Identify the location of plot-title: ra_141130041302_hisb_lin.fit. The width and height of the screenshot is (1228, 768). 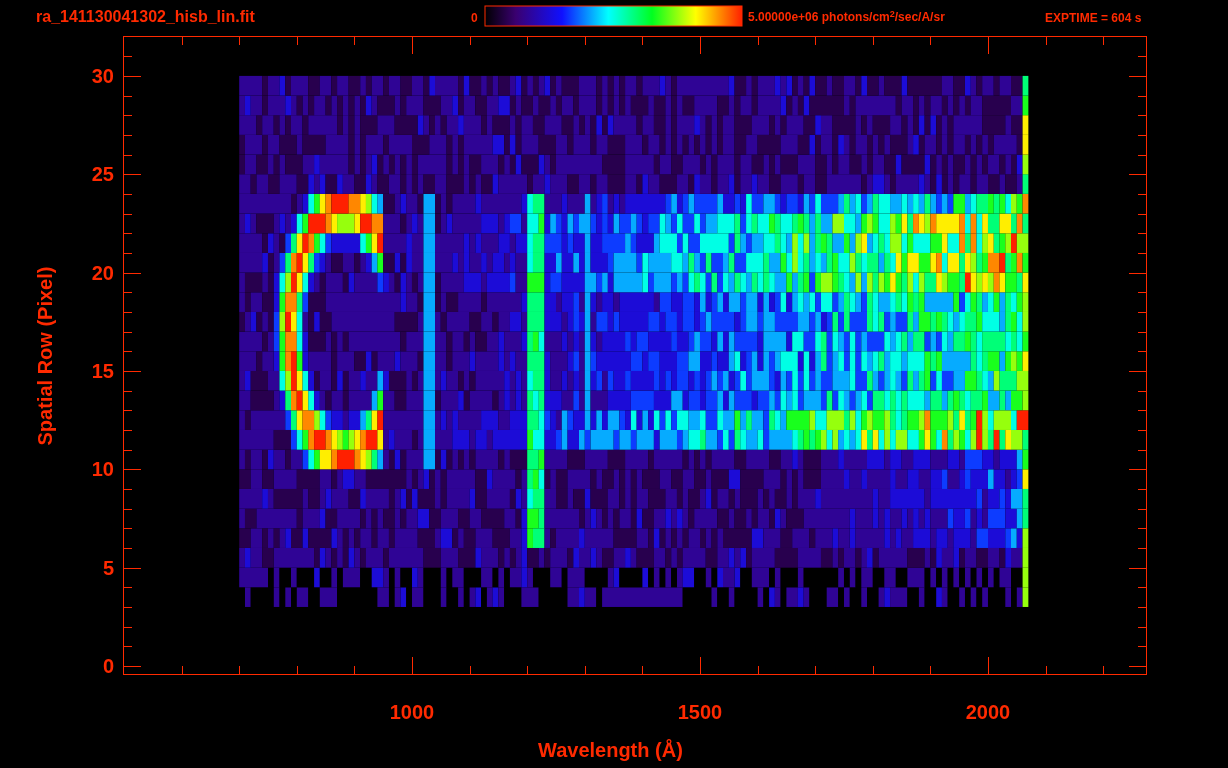
(145, 17).